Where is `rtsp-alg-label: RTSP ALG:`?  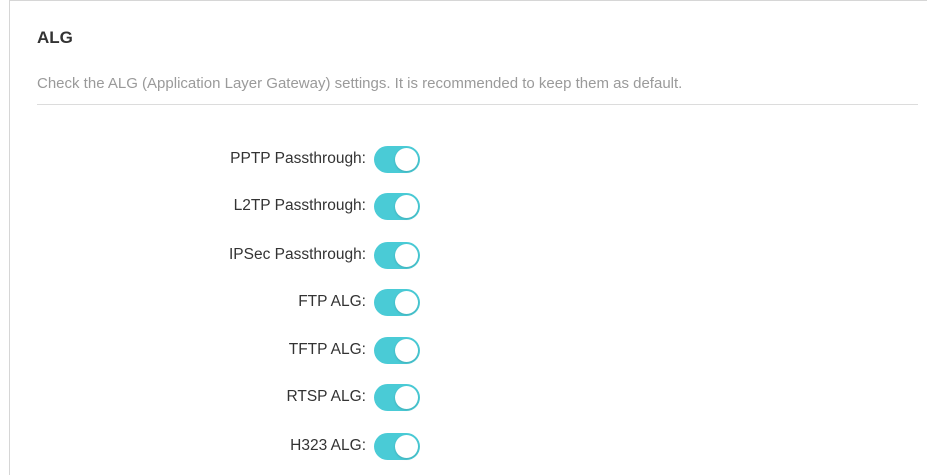 rtsp-alg-label: RTSP ALG: is located at coordinates (326, 396).